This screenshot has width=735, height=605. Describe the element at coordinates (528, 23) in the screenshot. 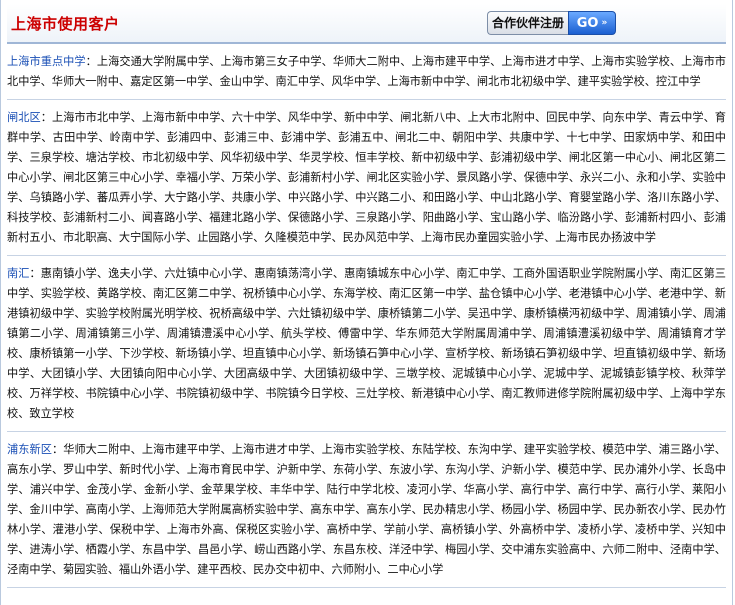

I see `partner-register-label: 合作伙伴注册` at that location.